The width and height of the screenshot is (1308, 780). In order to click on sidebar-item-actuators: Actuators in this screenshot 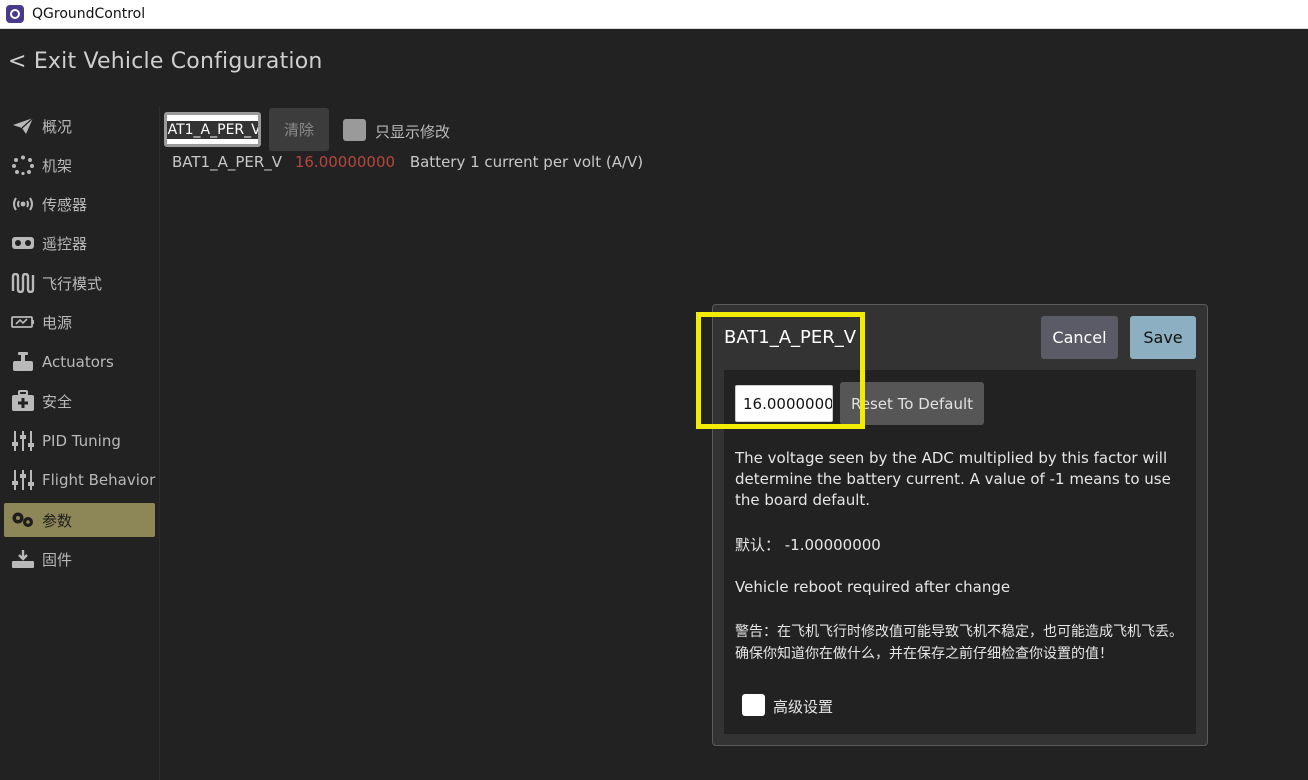, I will do `click(79, 362)`.